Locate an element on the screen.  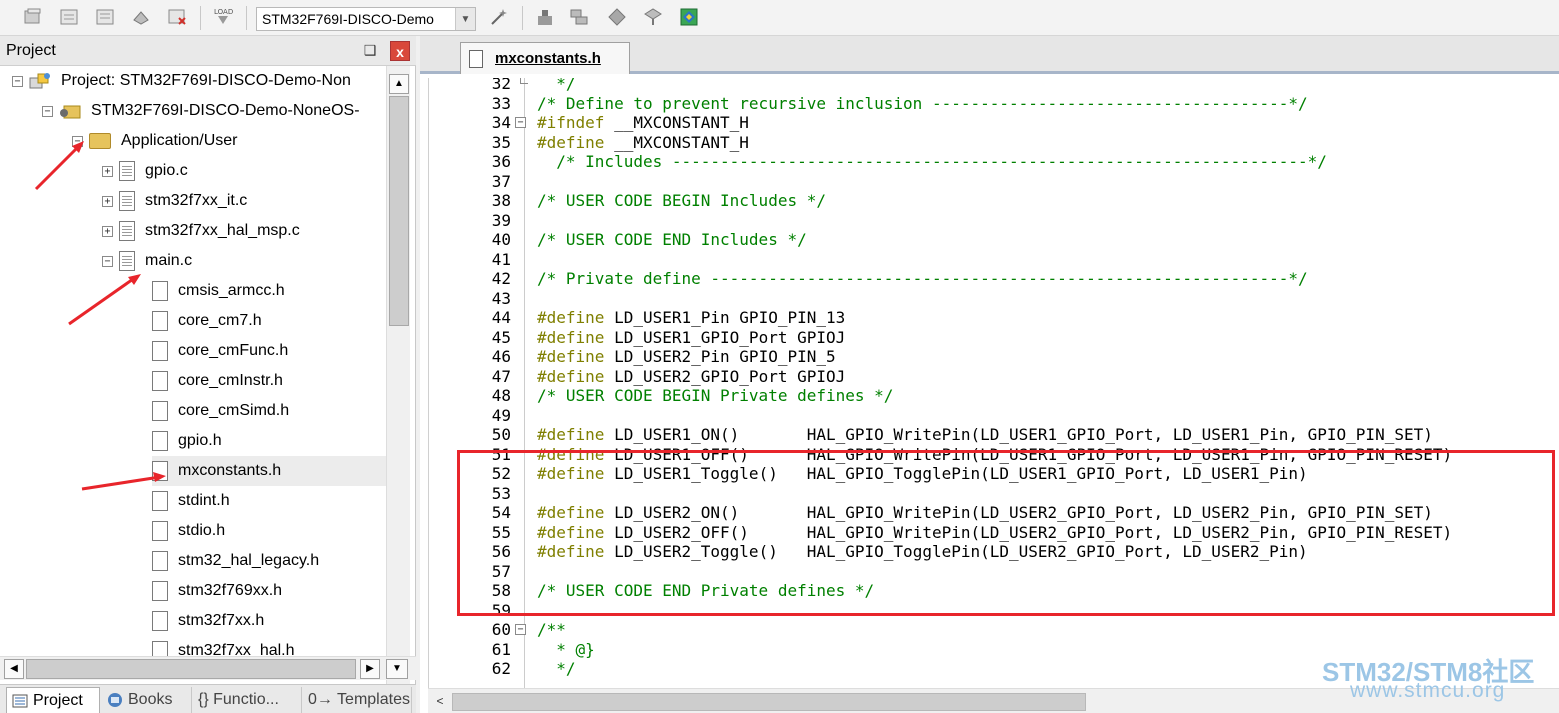
code-line: 34− #ifndef __MXCONSTANT_H is located at coordinates (994, 123).